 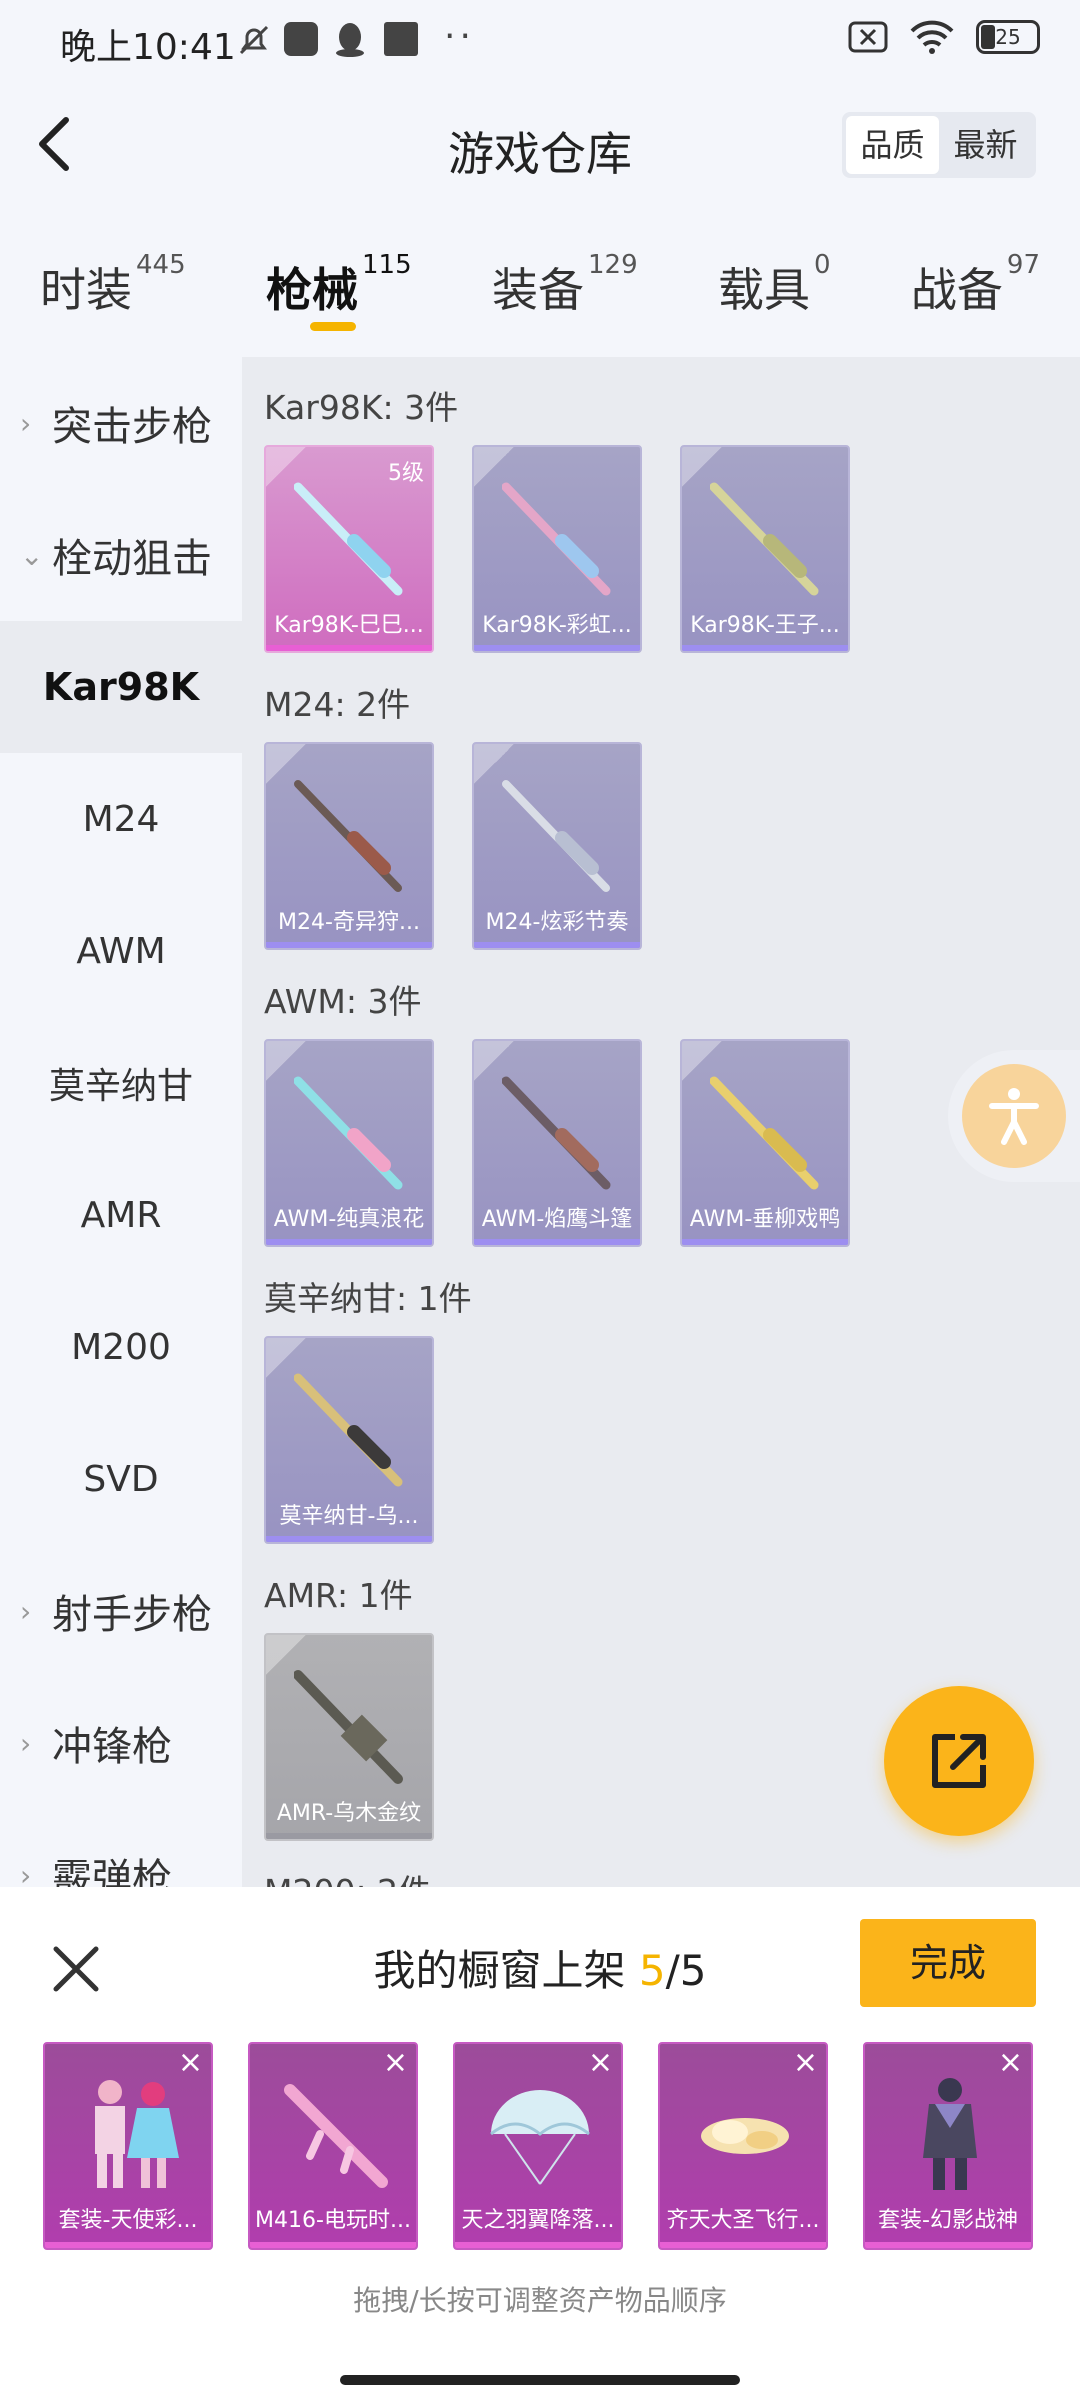 I want to click on tab-label: 时装, so click(x=86, y=290).